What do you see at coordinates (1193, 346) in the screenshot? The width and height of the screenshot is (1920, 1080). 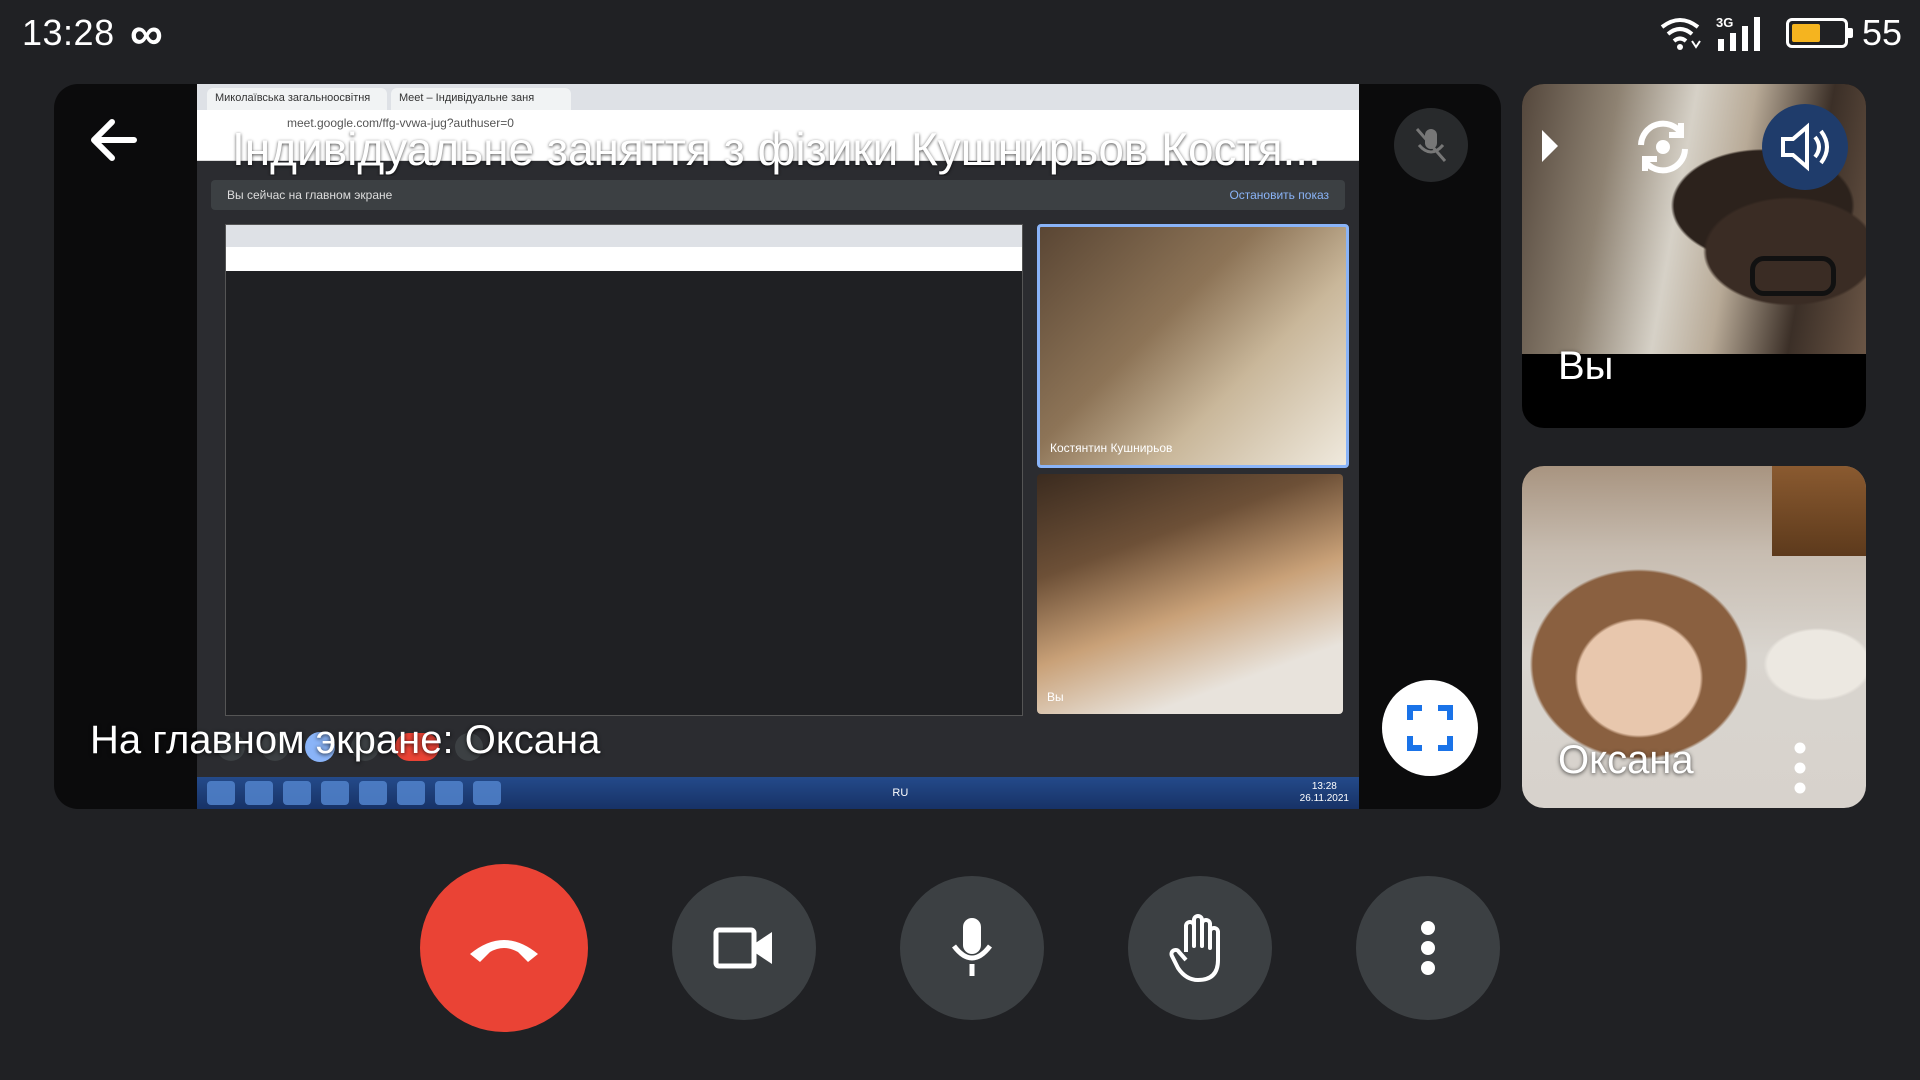 I see `ss-participant-tile: Костянтин Кушнирьов` at bounding box center [1193, 346].